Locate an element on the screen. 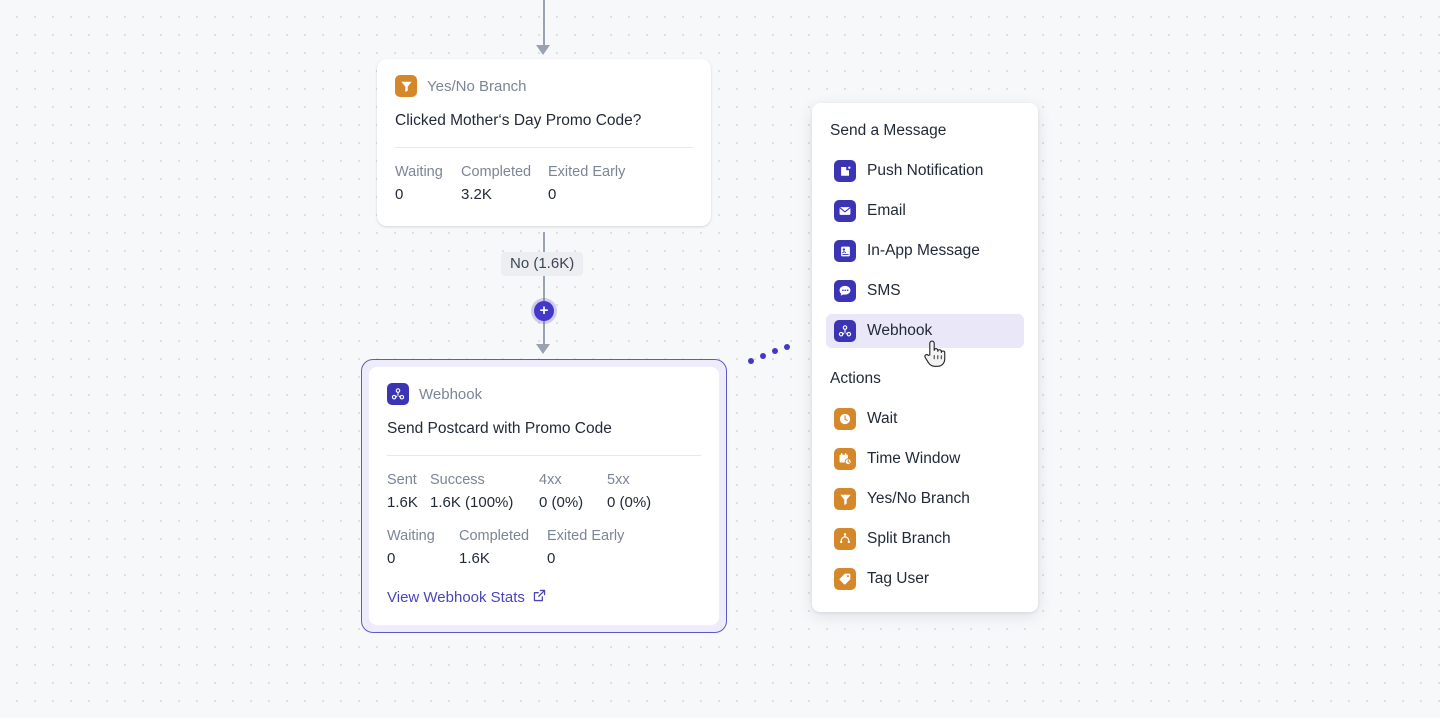 This screenshot has height=718, width=1440. menu-item-label: Push Notification is located at coordinates (925, 170).